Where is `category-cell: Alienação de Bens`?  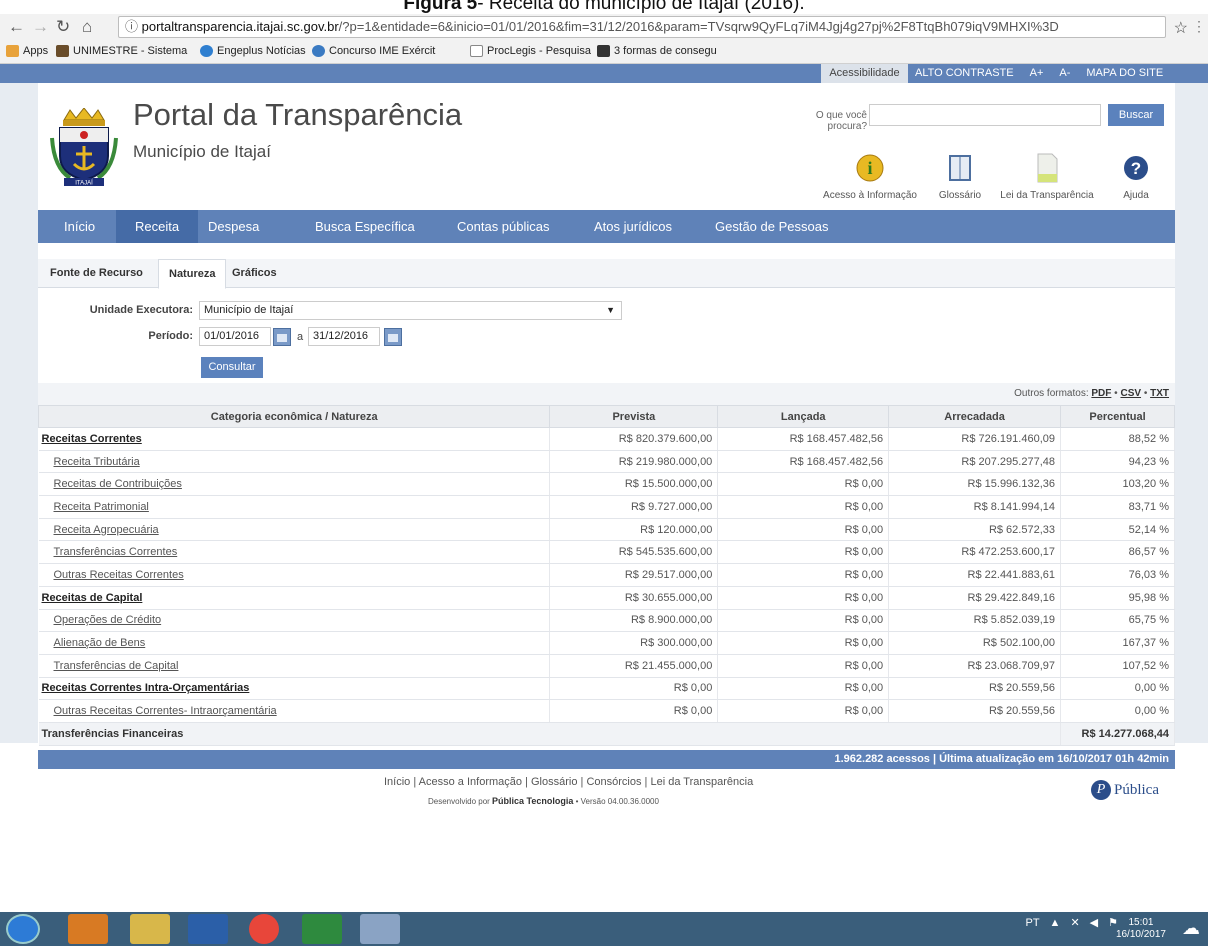
category-cell: Alienação de Bens is located at coordinates (294, 643).